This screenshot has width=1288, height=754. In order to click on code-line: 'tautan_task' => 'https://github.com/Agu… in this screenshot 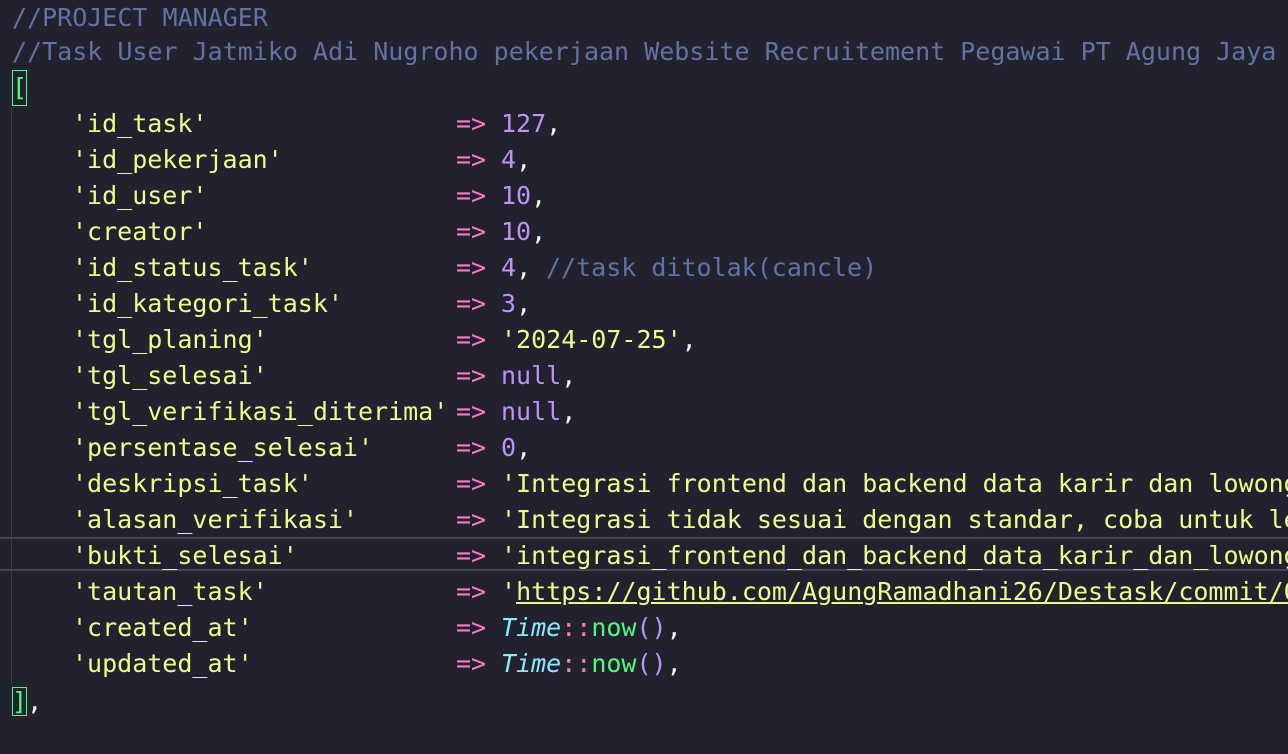, I will do `click(644, 592)`.